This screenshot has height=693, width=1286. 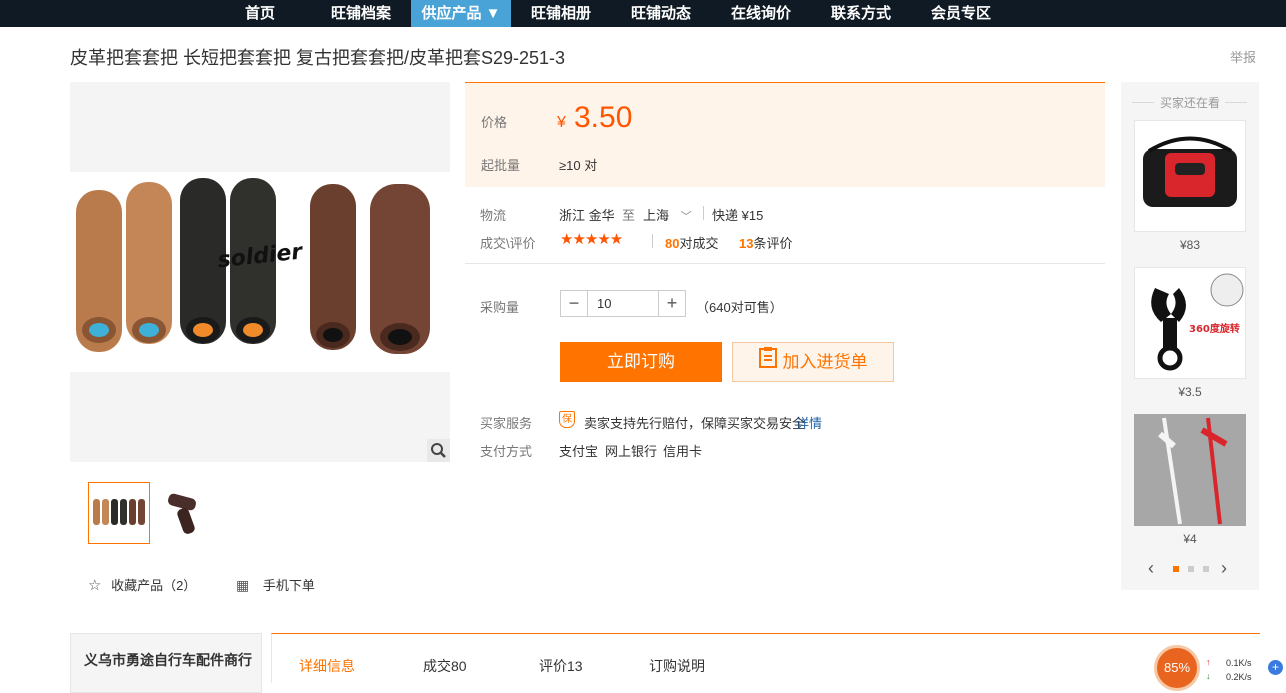 I want to click on quantity-input, so click(x=623, y=303).